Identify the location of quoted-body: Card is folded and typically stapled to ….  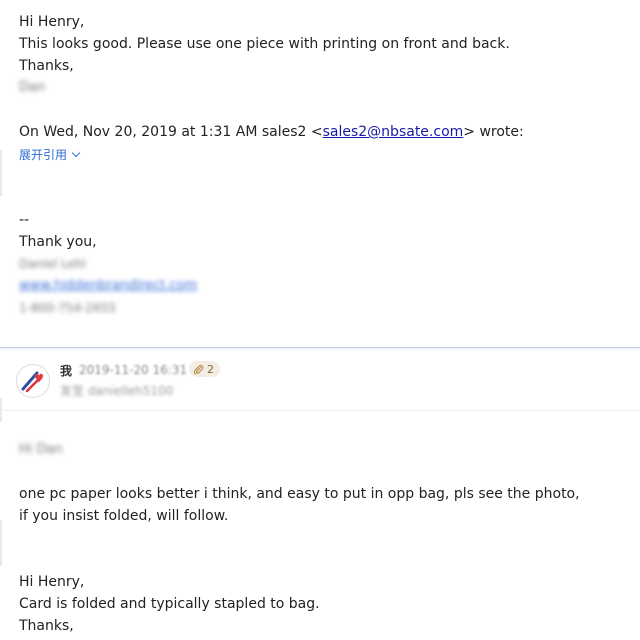
(169, 604).